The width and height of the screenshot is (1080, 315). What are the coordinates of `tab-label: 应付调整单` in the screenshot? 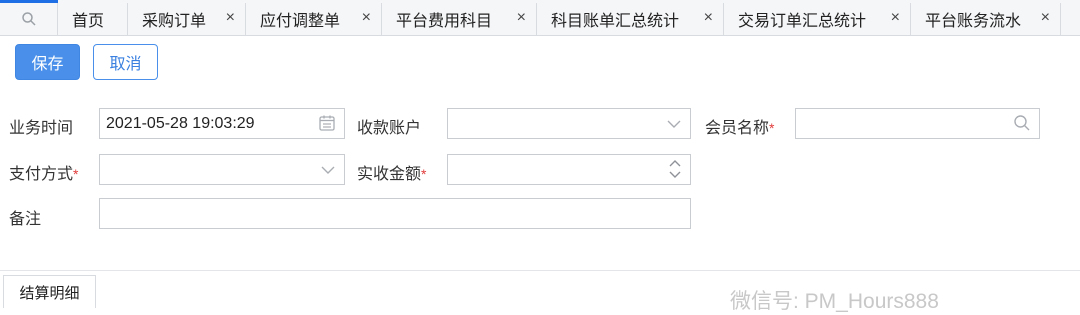 It's located at (300, 21).